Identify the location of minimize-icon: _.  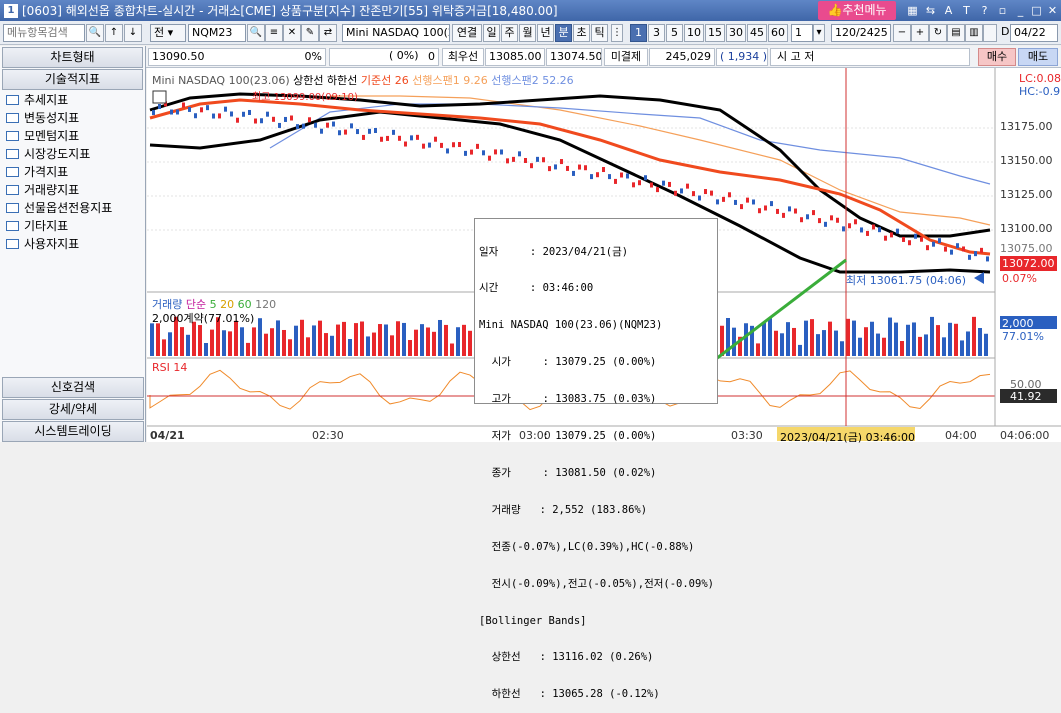
(1020, 10).